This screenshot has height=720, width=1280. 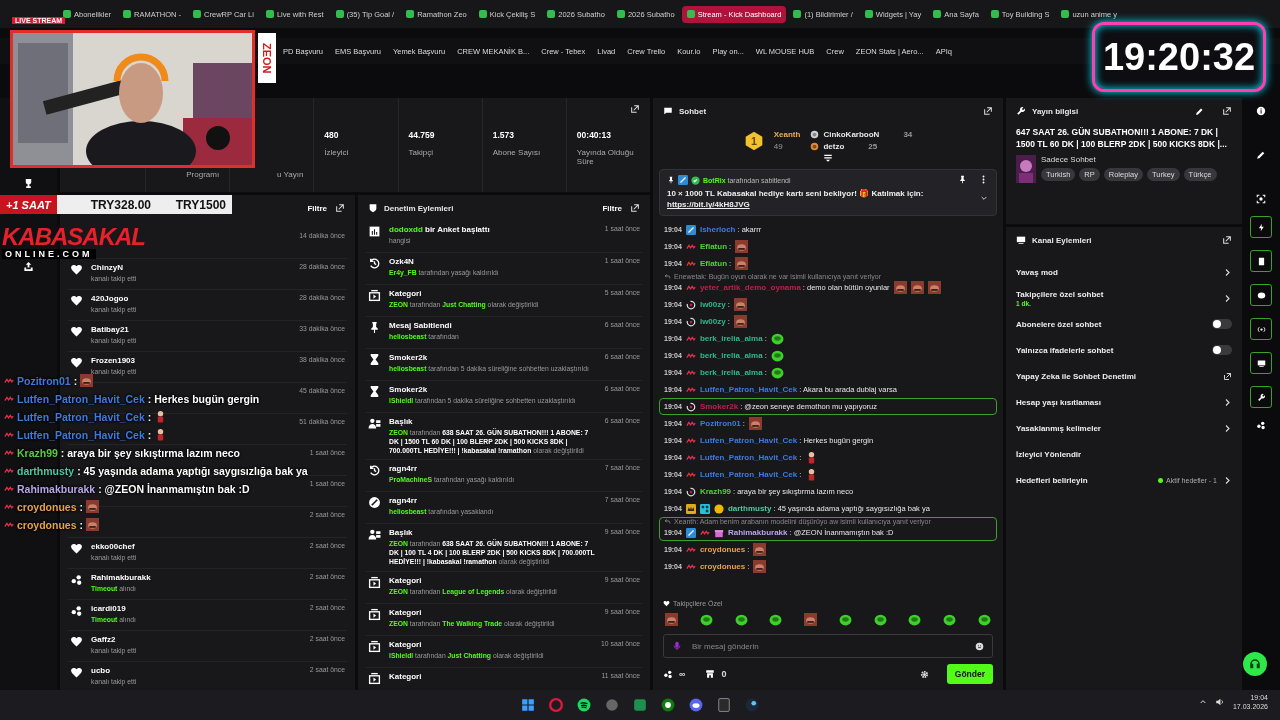 What do you see at coordinates (1261, 329) in the screenshot?
I see `broadcast-button` at bounding box center [1261, 329].